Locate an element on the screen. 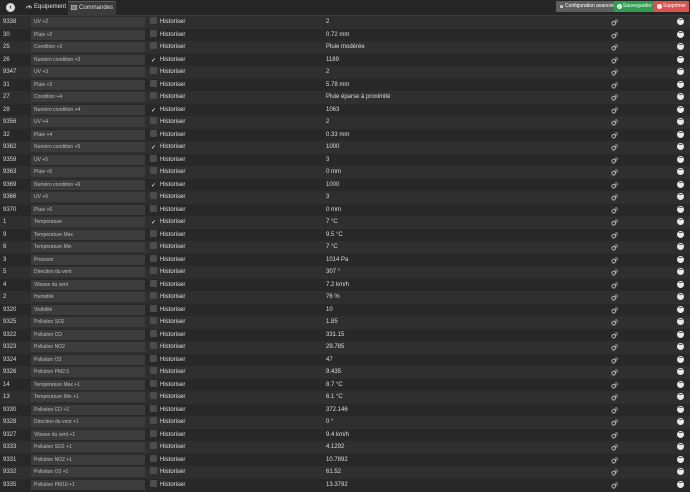 This screenshot has width=690, height=492. command-name-field: Numéro condition +5 is located at coordinates (88, 147).